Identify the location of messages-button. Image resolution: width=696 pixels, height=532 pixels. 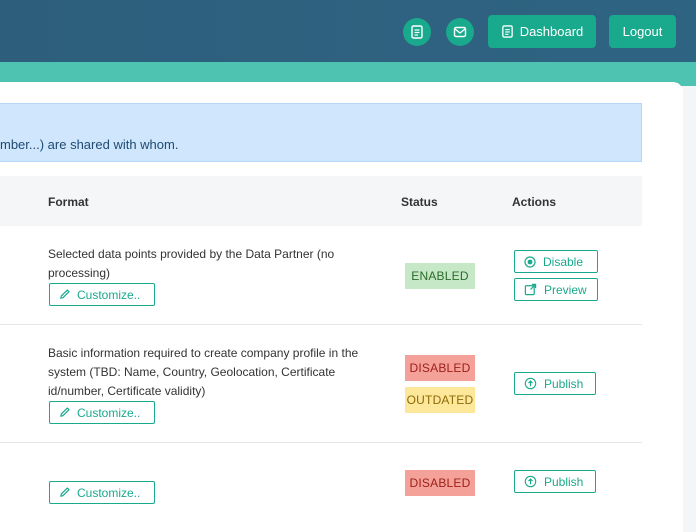
(460, 32).